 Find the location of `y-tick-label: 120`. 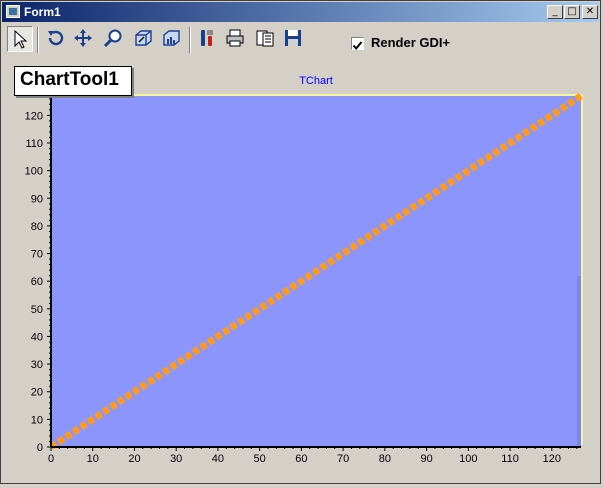

y-tick-label: 120 is located at coordinates (34, 116).